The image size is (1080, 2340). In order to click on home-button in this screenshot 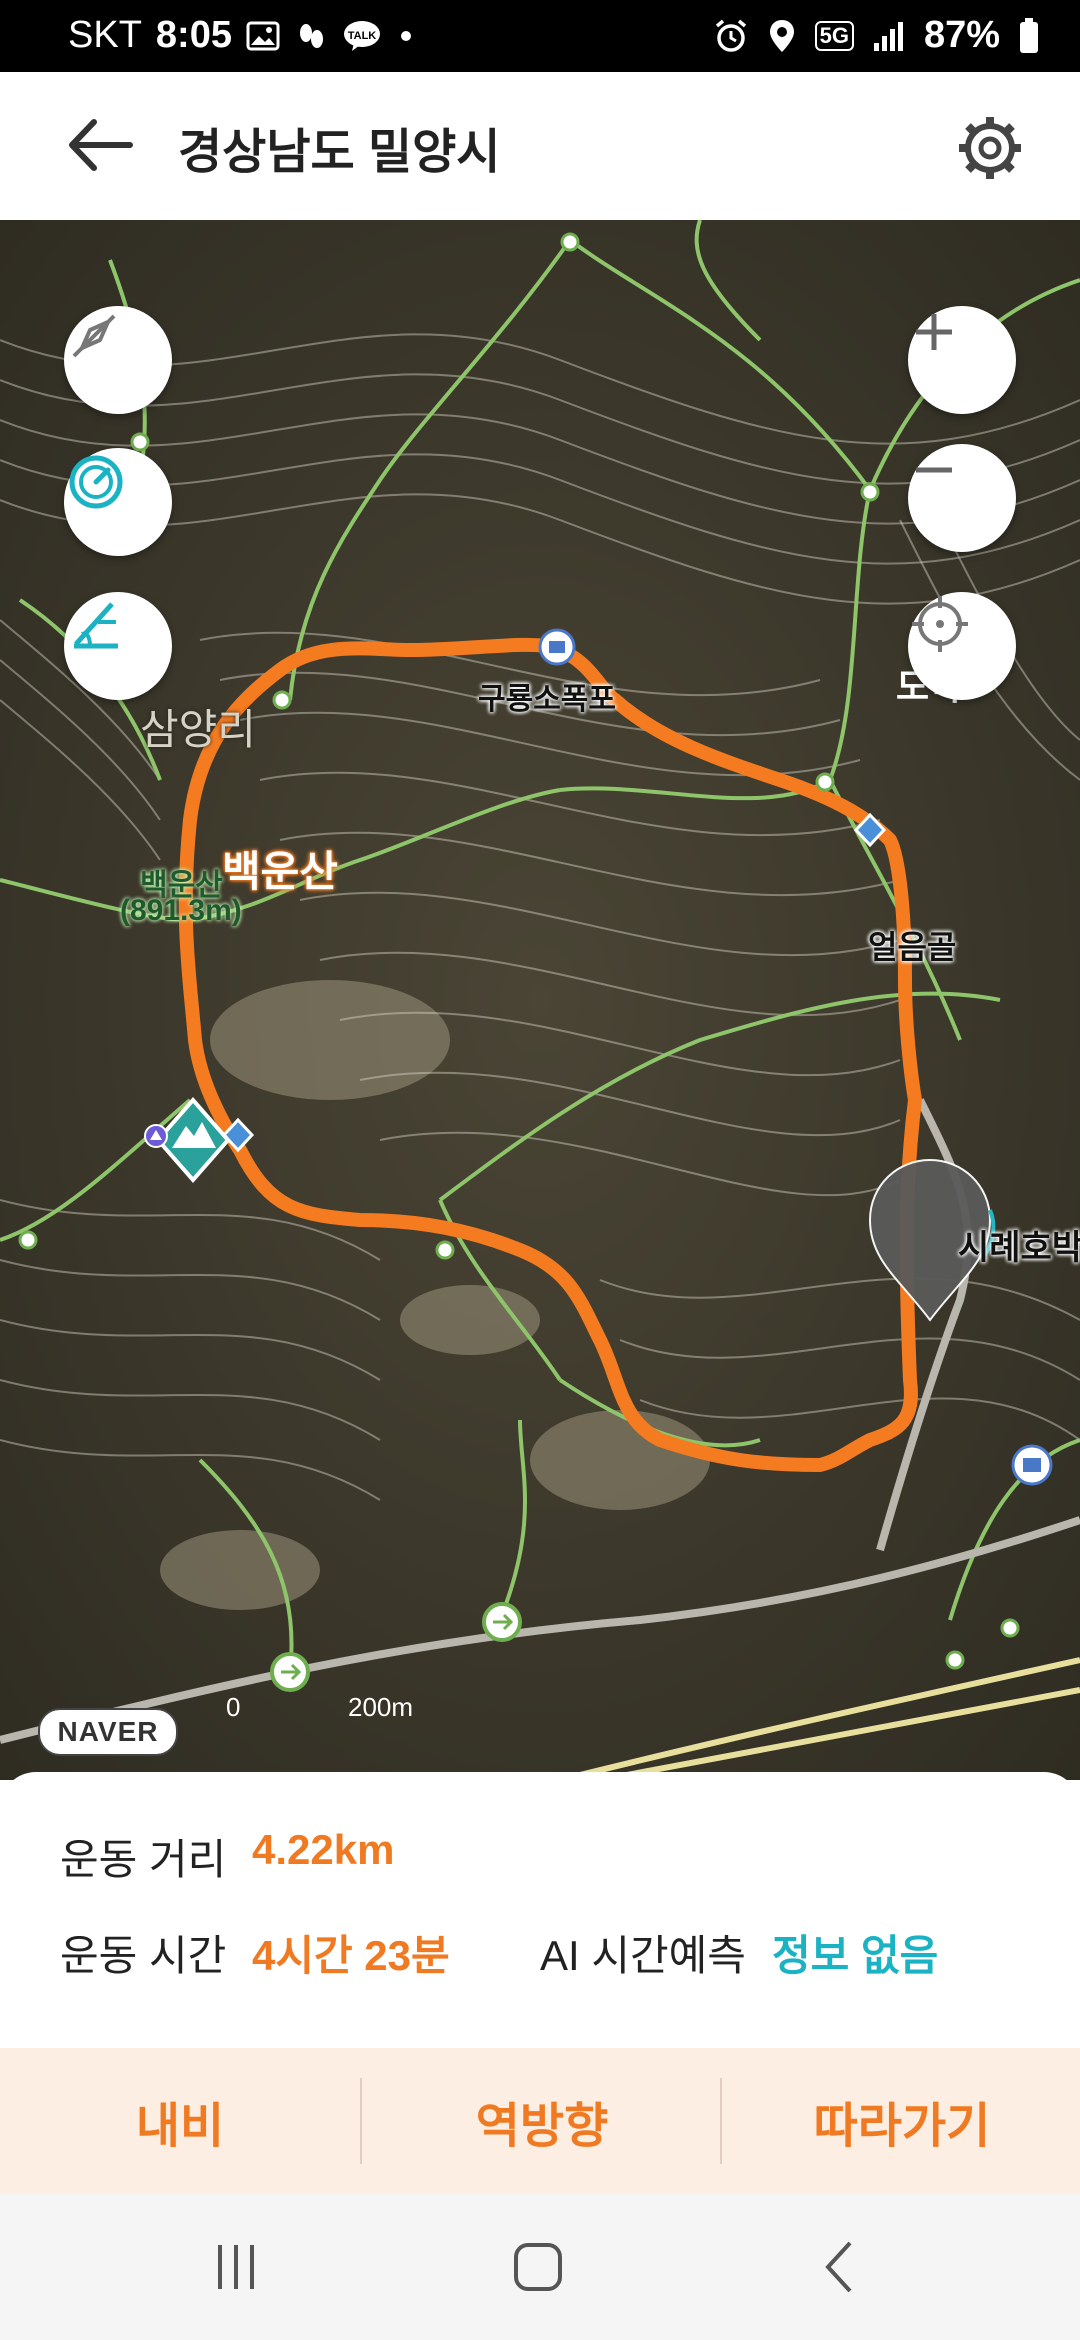, I will do `click(538, 2267)`.